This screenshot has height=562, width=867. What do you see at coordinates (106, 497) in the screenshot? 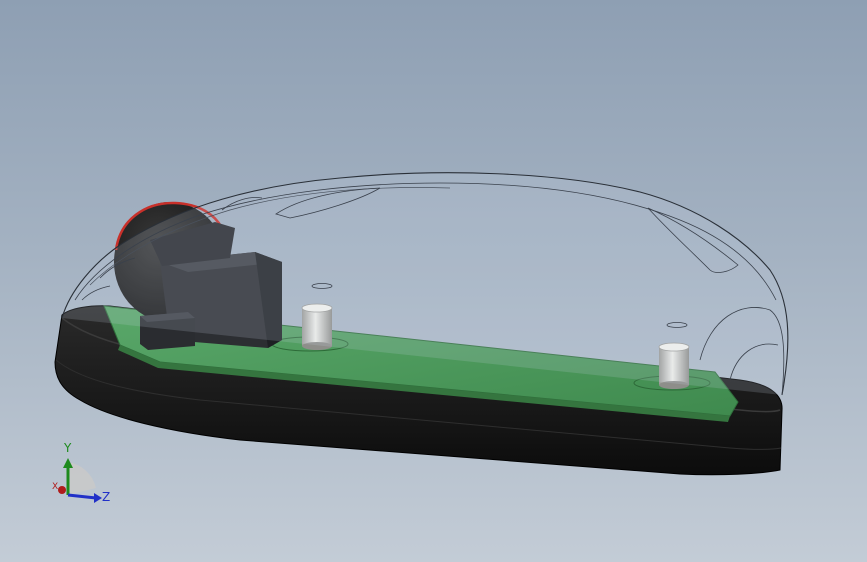
I see `z-axis-label: Z` at bounding box center [106, 497].